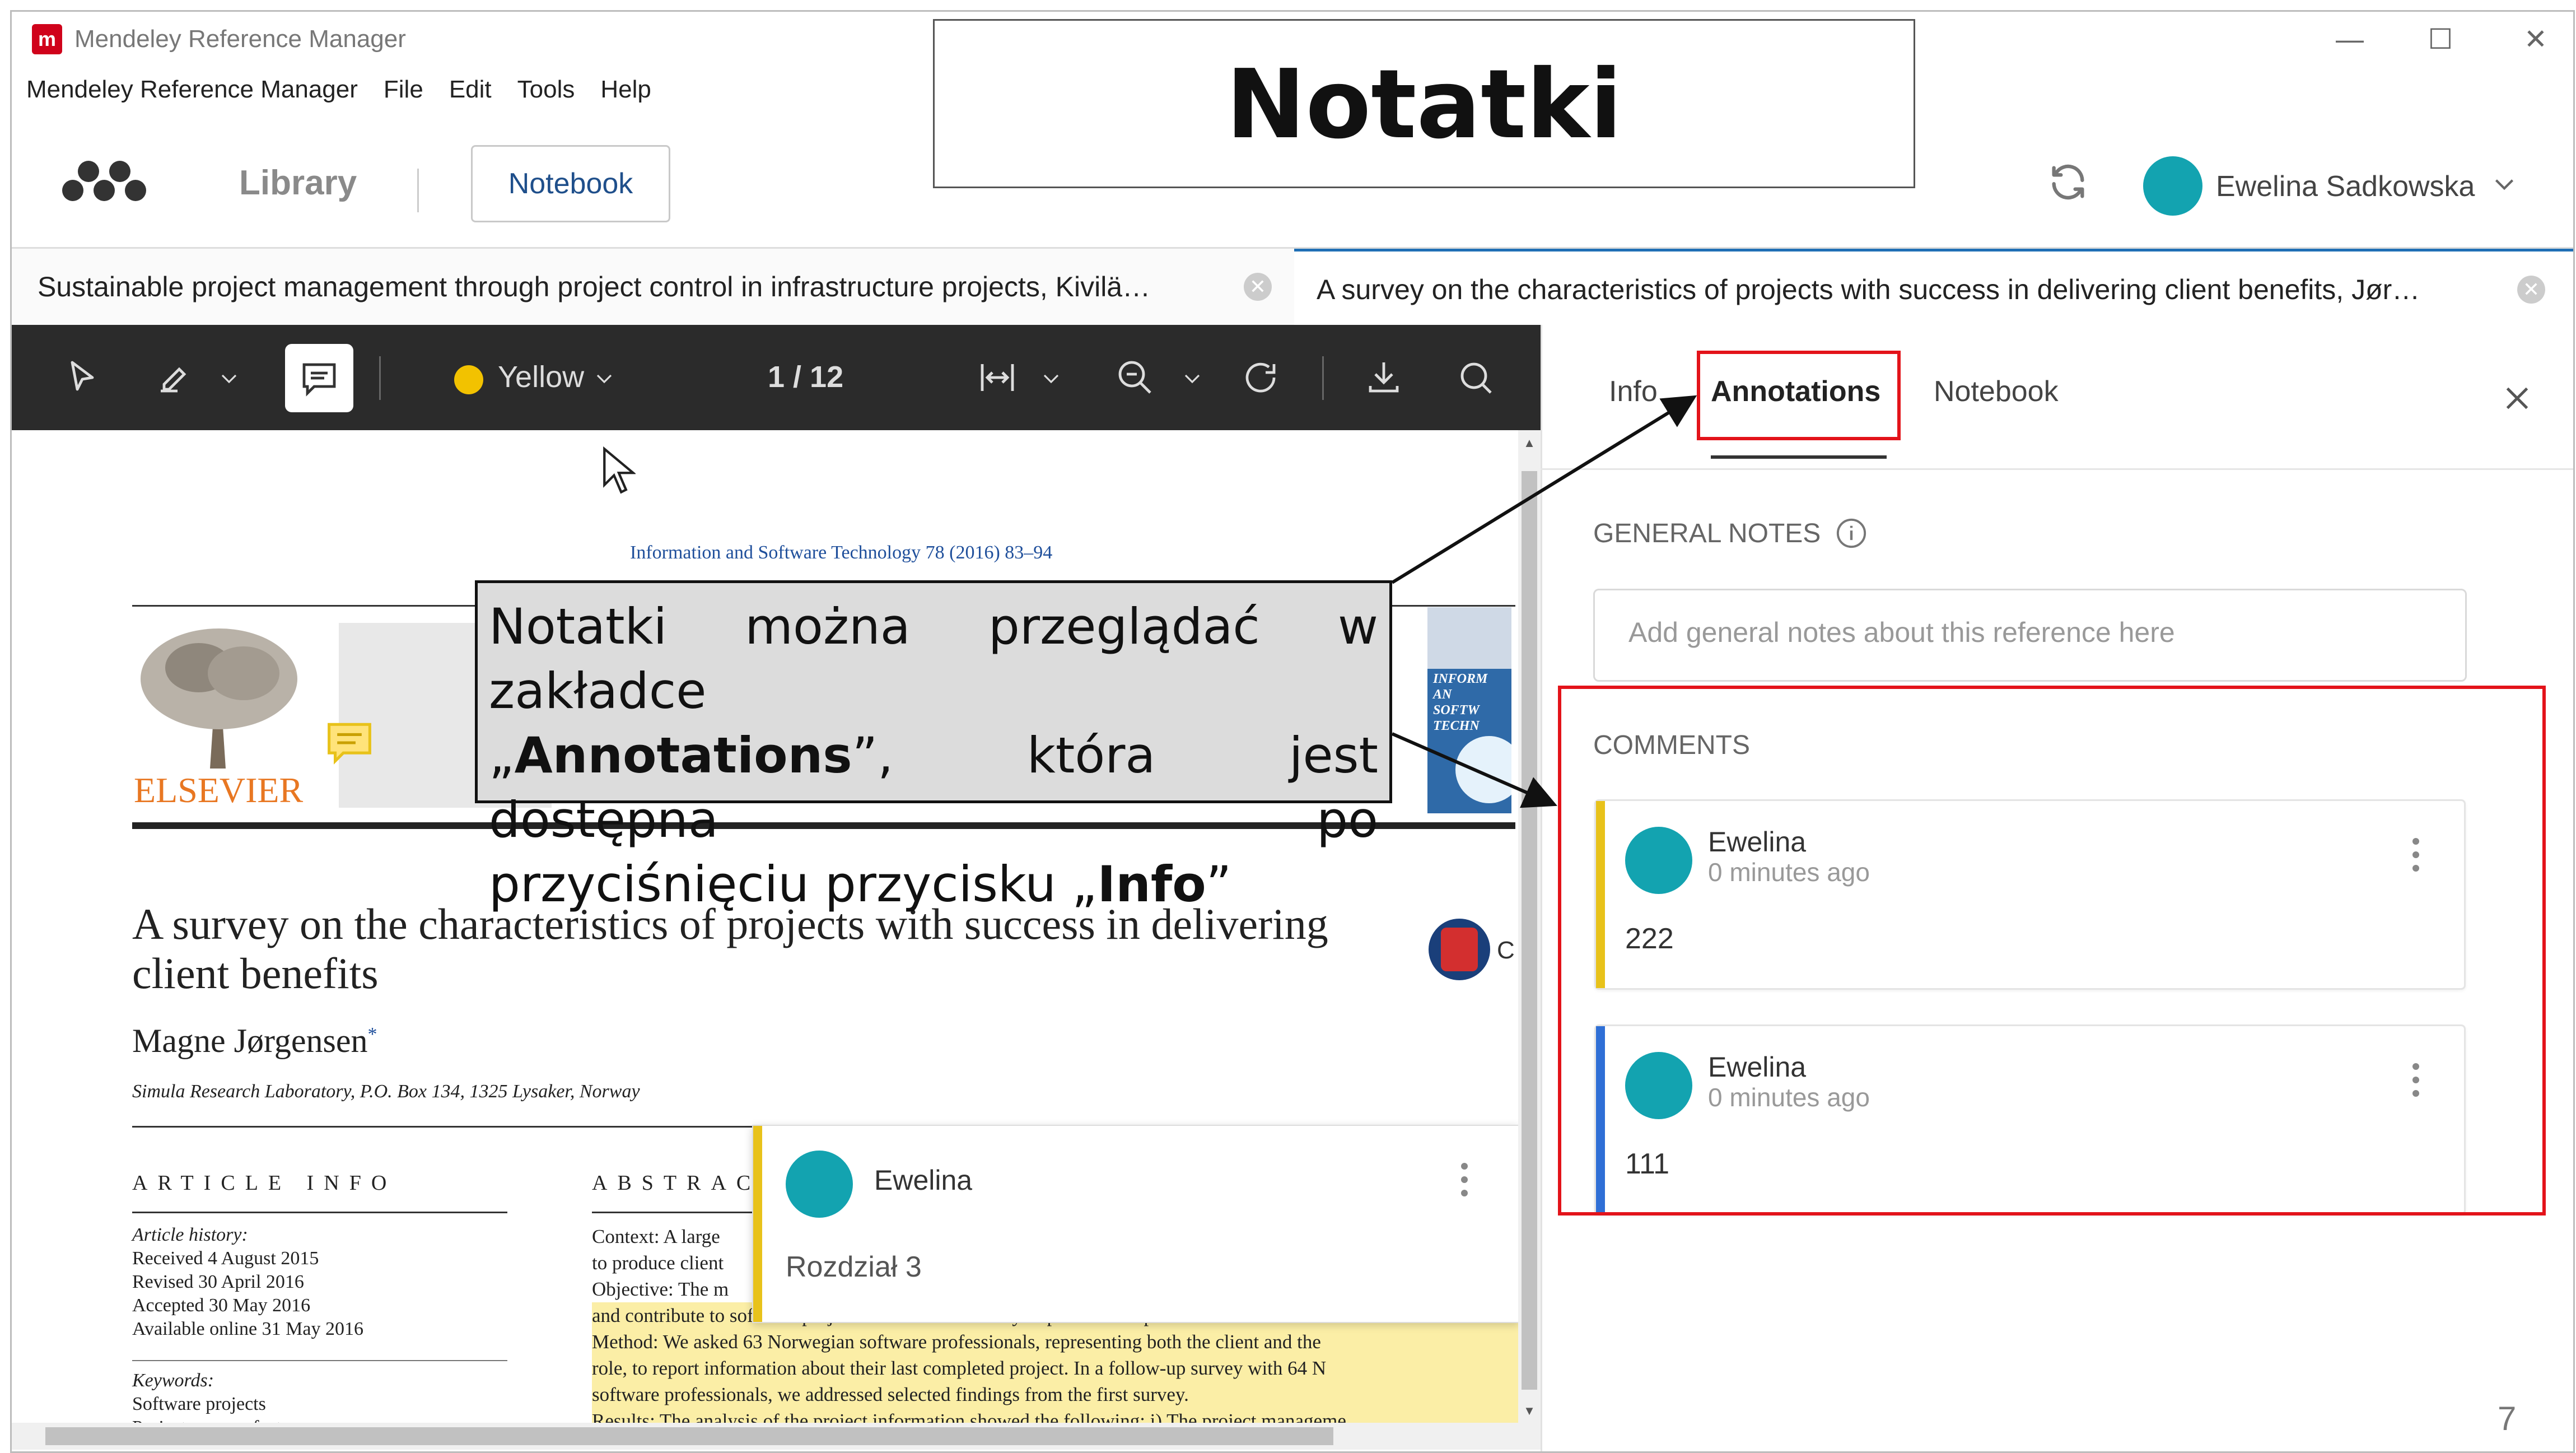 The width and height of the screenshot is (2576, 1453). Describe the element at coordinates (350, 742) in the screenshot. I see `note-marker-icon` at that location.